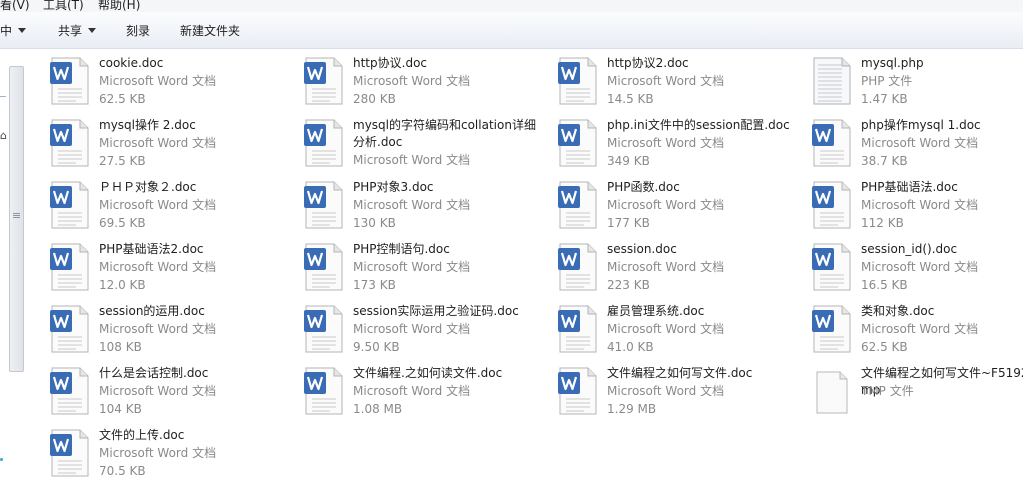  What do you see at coordinates (147, 125) in the screenshot?
I see `file-name: mysql操作 2.doc` at bounding box center [147, 125].